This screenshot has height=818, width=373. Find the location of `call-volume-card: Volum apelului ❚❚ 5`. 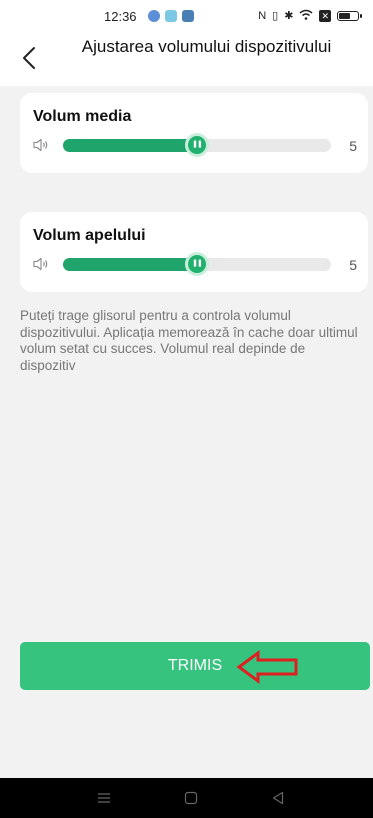

call-volume-card: Volum apelului ❚❚ 5 is located at coordinates (194, 252).